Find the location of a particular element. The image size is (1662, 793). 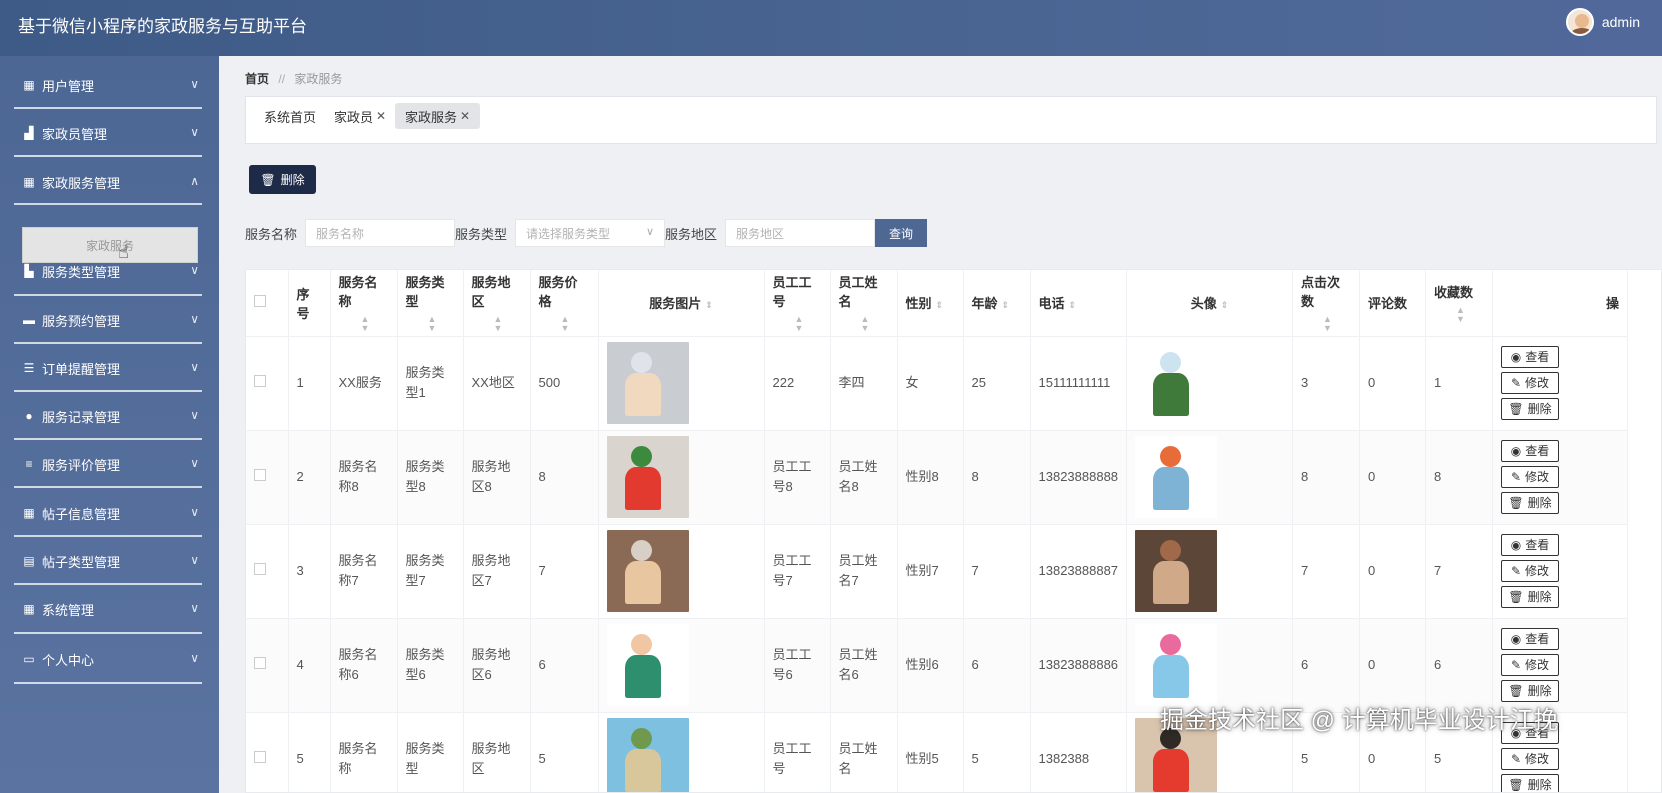

sidebar-item-review-mgmt: ≡ 服务评价管理 ∨ is located at coordinates (109, 464).